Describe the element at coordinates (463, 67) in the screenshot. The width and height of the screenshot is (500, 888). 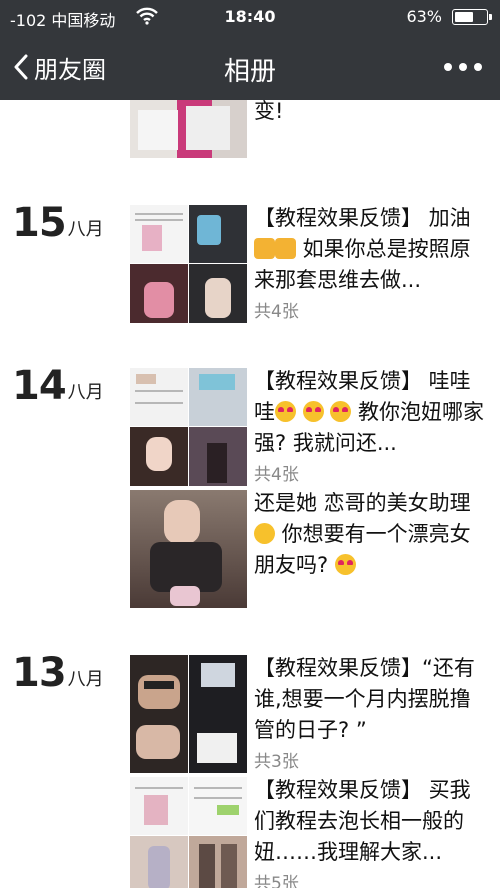
I see `more-button` at that location.